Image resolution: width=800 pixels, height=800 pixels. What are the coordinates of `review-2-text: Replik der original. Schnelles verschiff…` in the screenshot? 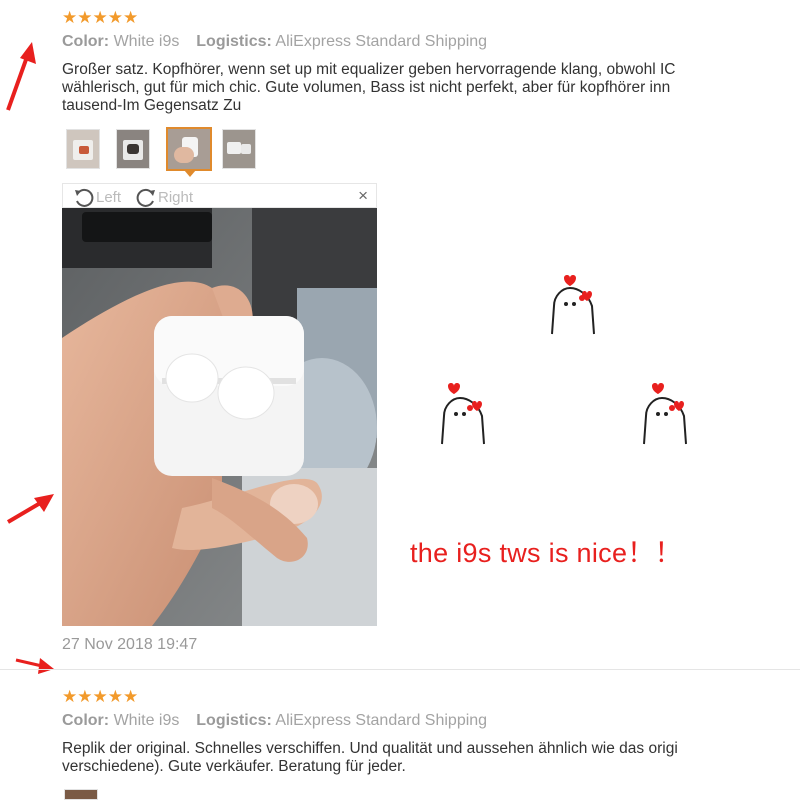 It's located at (370, 758).